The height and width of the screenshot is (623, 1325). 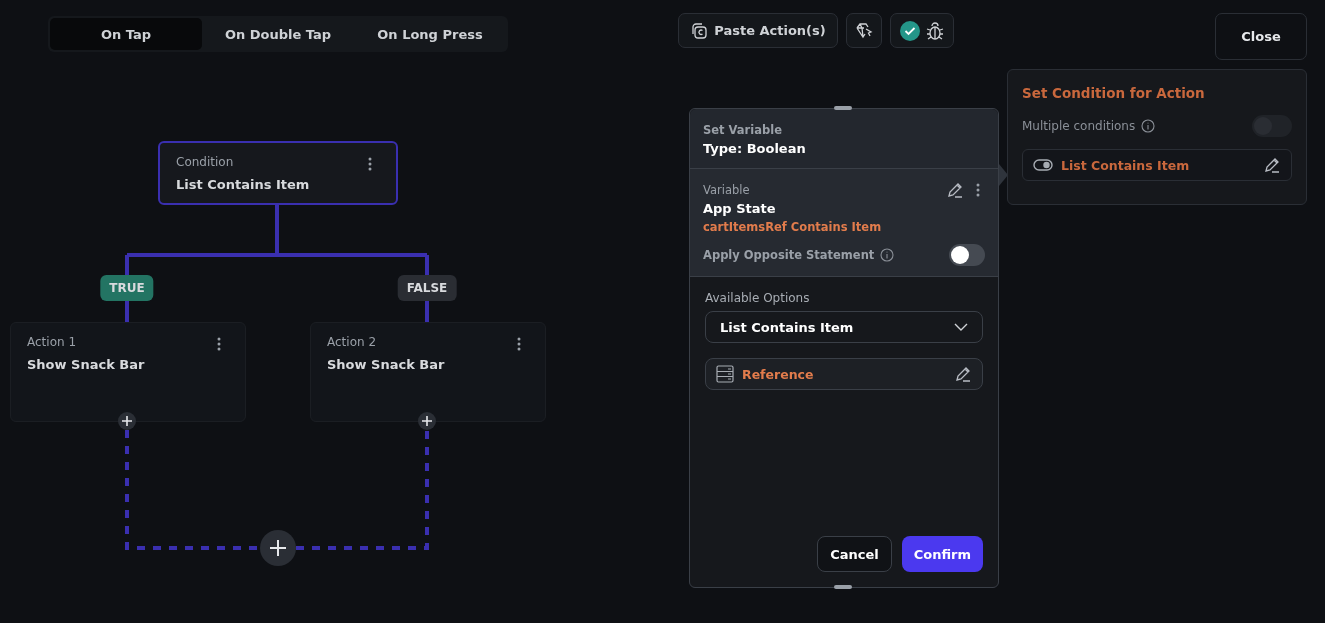 What do you see at coordinates (278, 34) in the screenshot?
I see `event-tab: On Double Tap` at bounding box center [278, 34].